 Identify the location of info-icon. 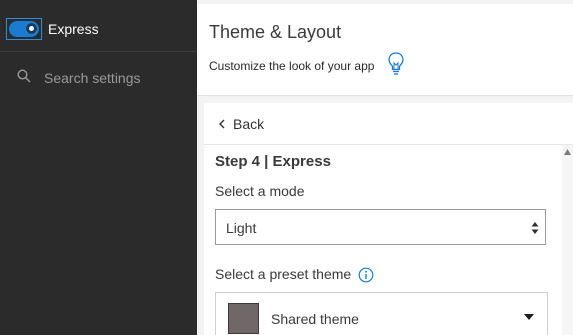
(366, 275).